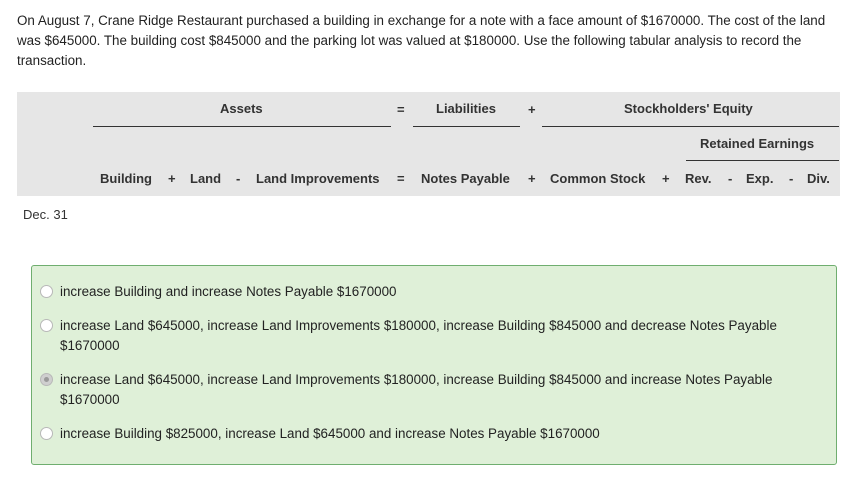 This screenshot has height=478, width=859. Describe the element at coordinates (126, 178) in the screenshot. I see `col-building: Building` at that location.